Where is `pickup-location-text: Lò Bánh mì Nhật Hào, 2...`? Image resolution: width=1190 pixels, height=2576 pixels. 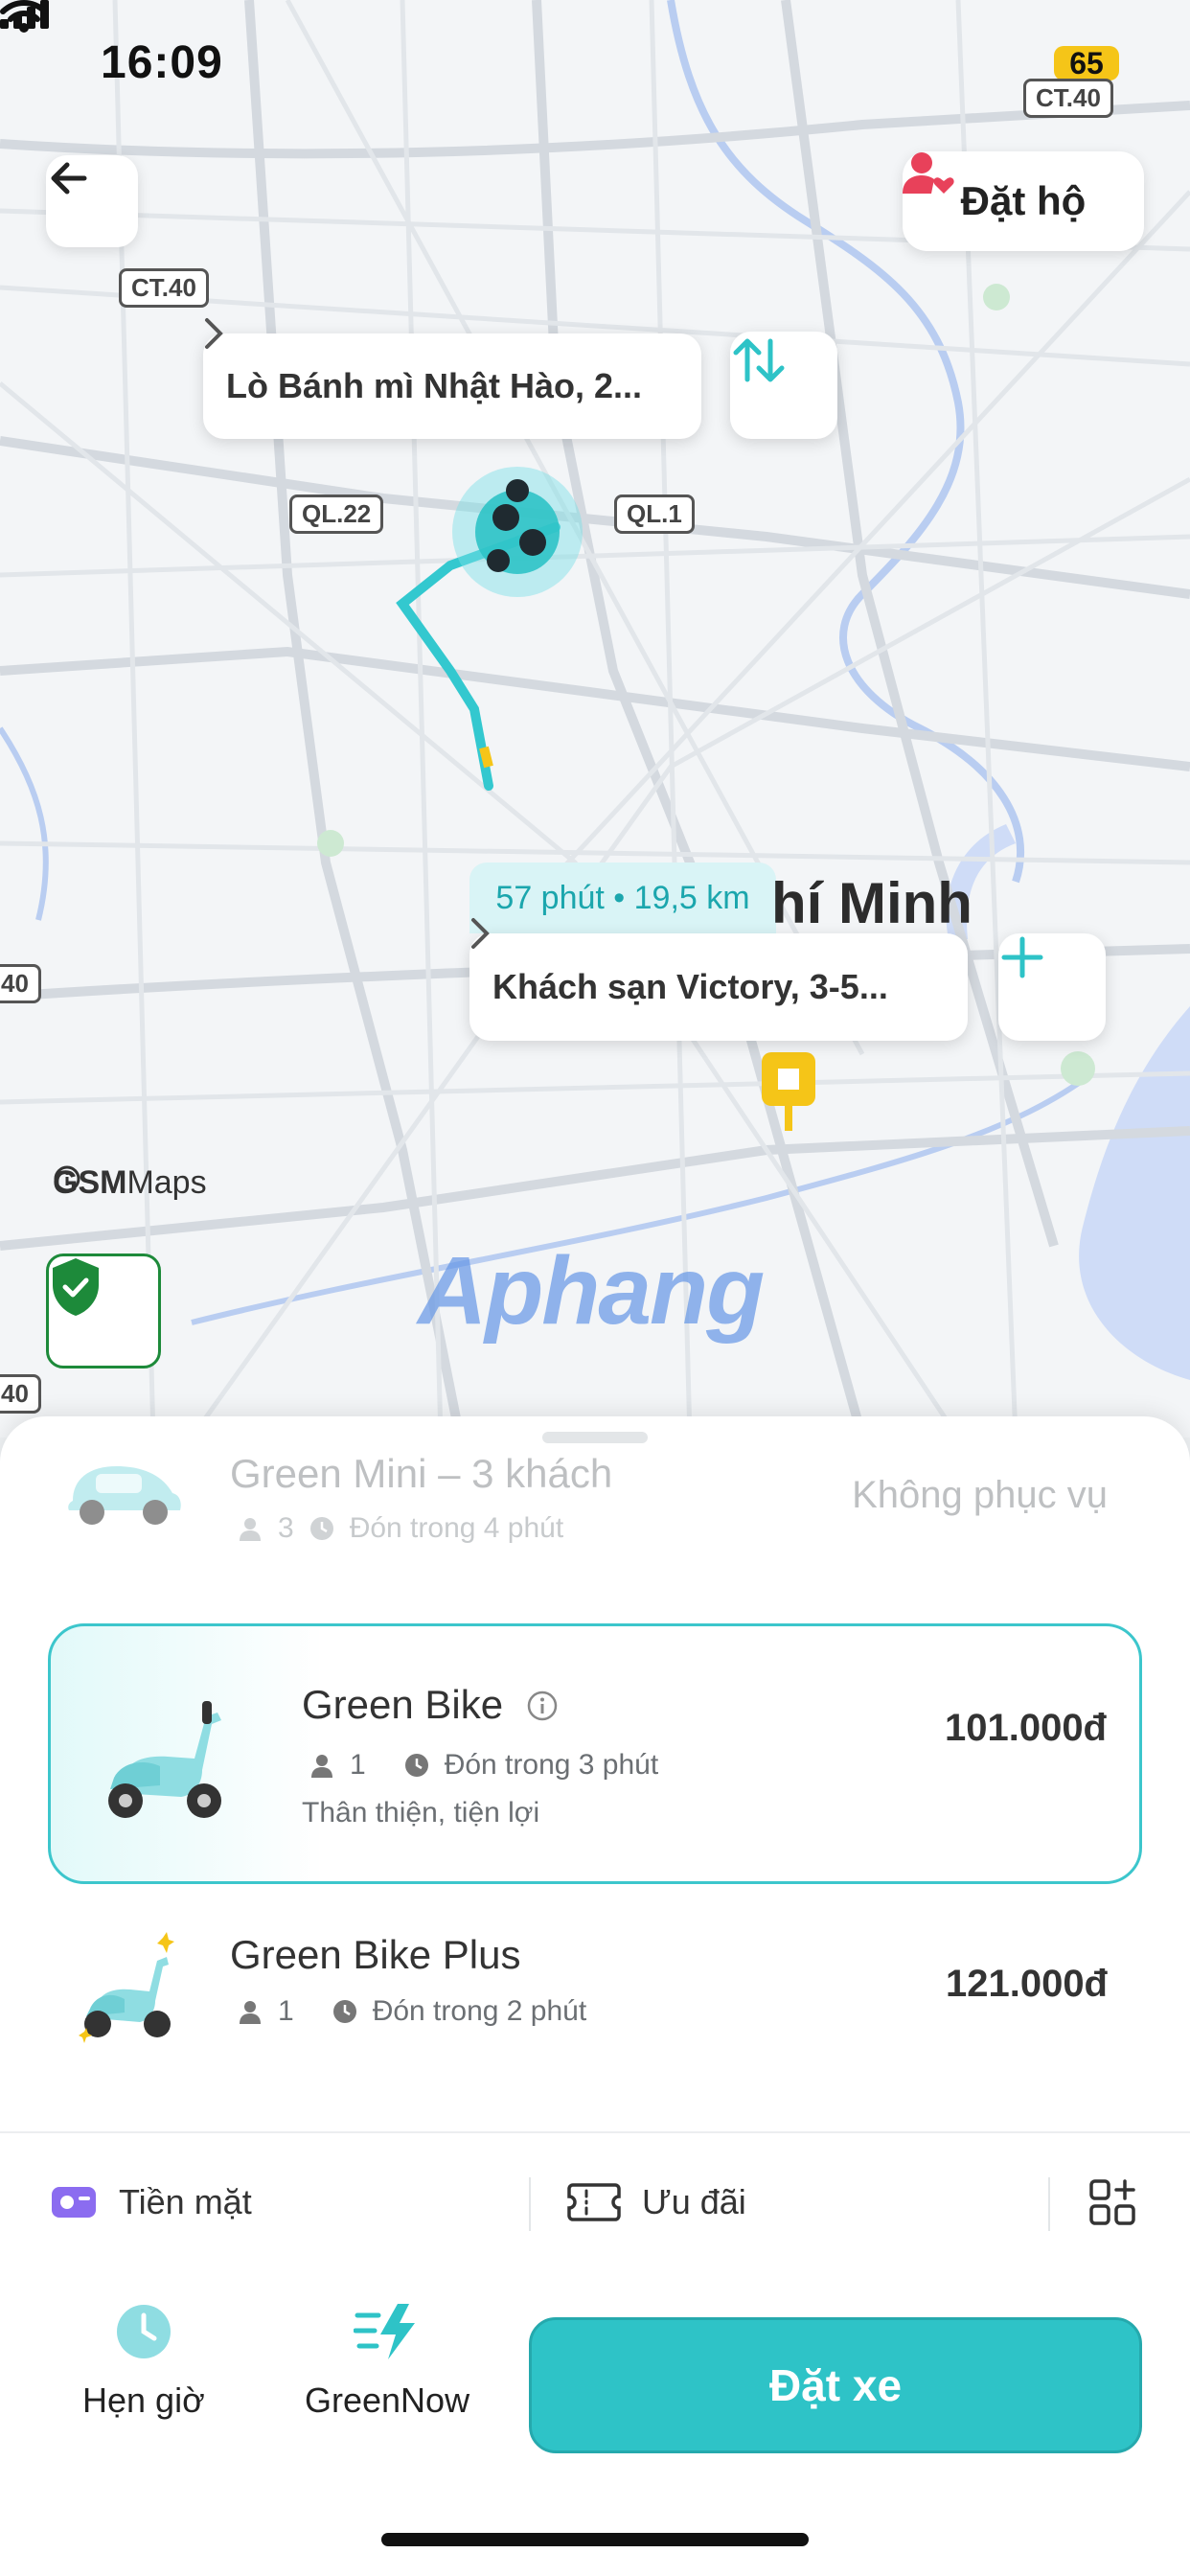
pickup-location-text: Lò Bánh mì Nhật Hào, 2... is located at coordinates (435, 385).